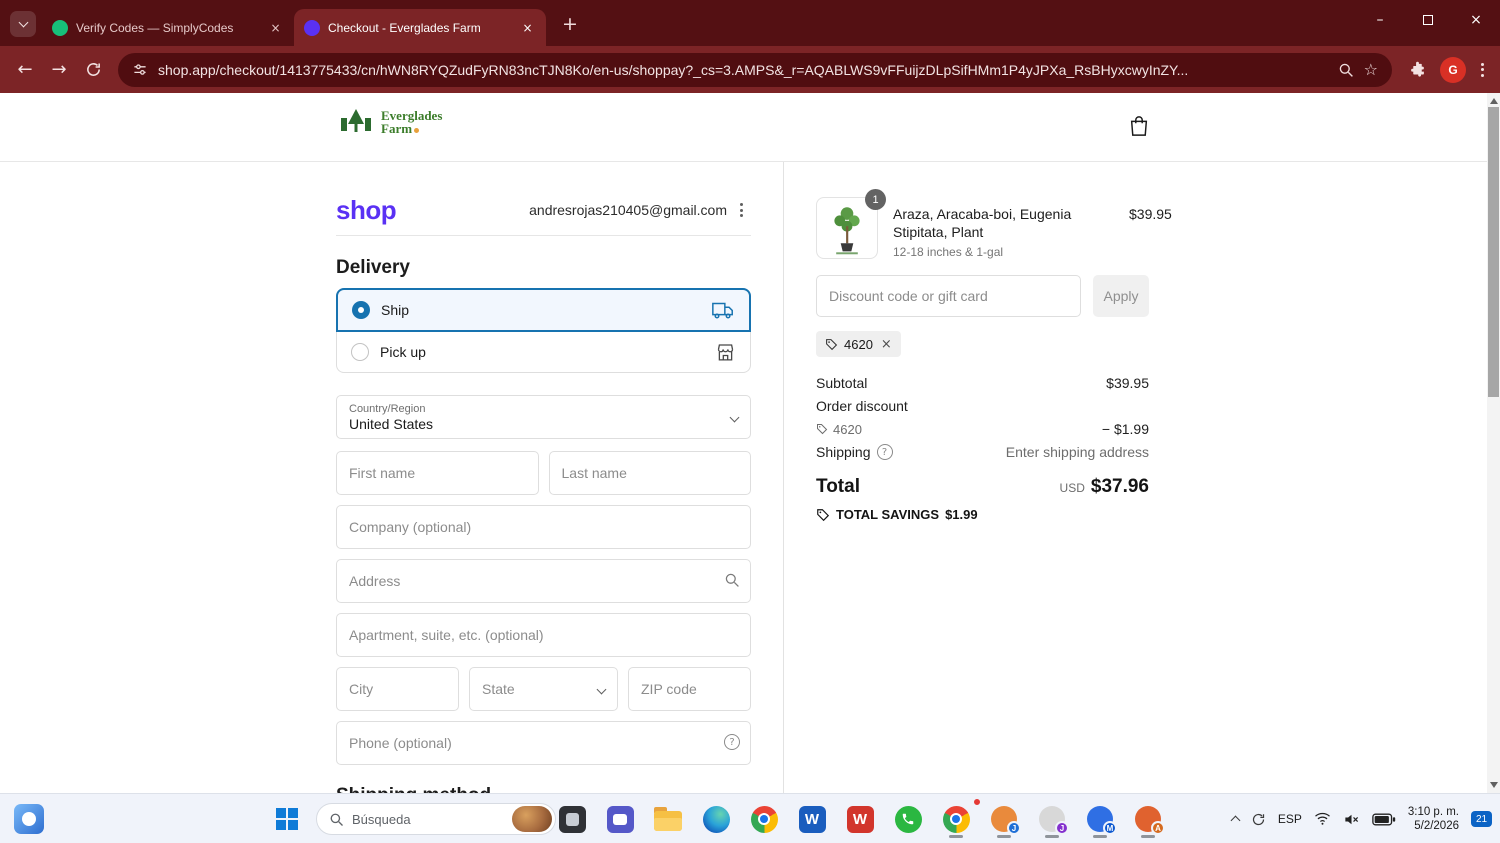 The width and height of the screenshot is (1500, 843). I want to click on clock-date: 5/2/2026, so click(1436, 826).